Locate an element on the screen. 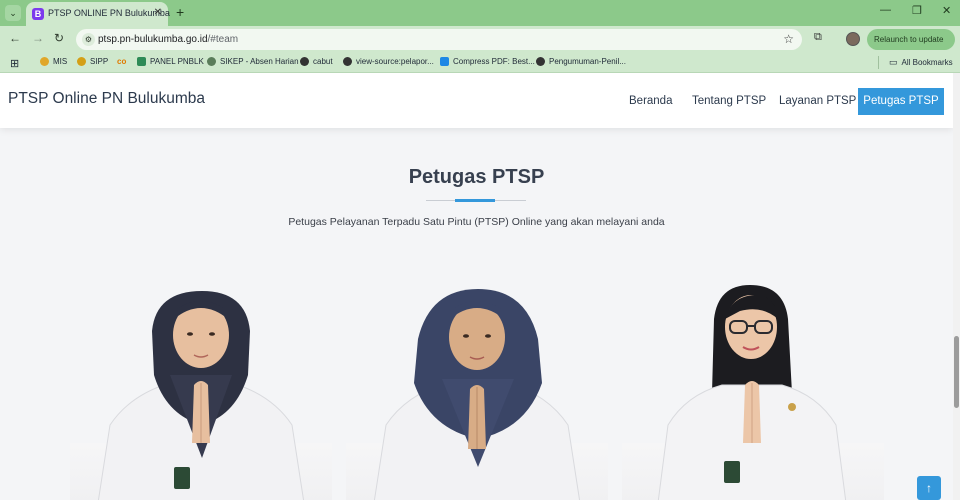  nav-petugas-ptsp: Petugas PTSP is located at coordinates (901, 101).